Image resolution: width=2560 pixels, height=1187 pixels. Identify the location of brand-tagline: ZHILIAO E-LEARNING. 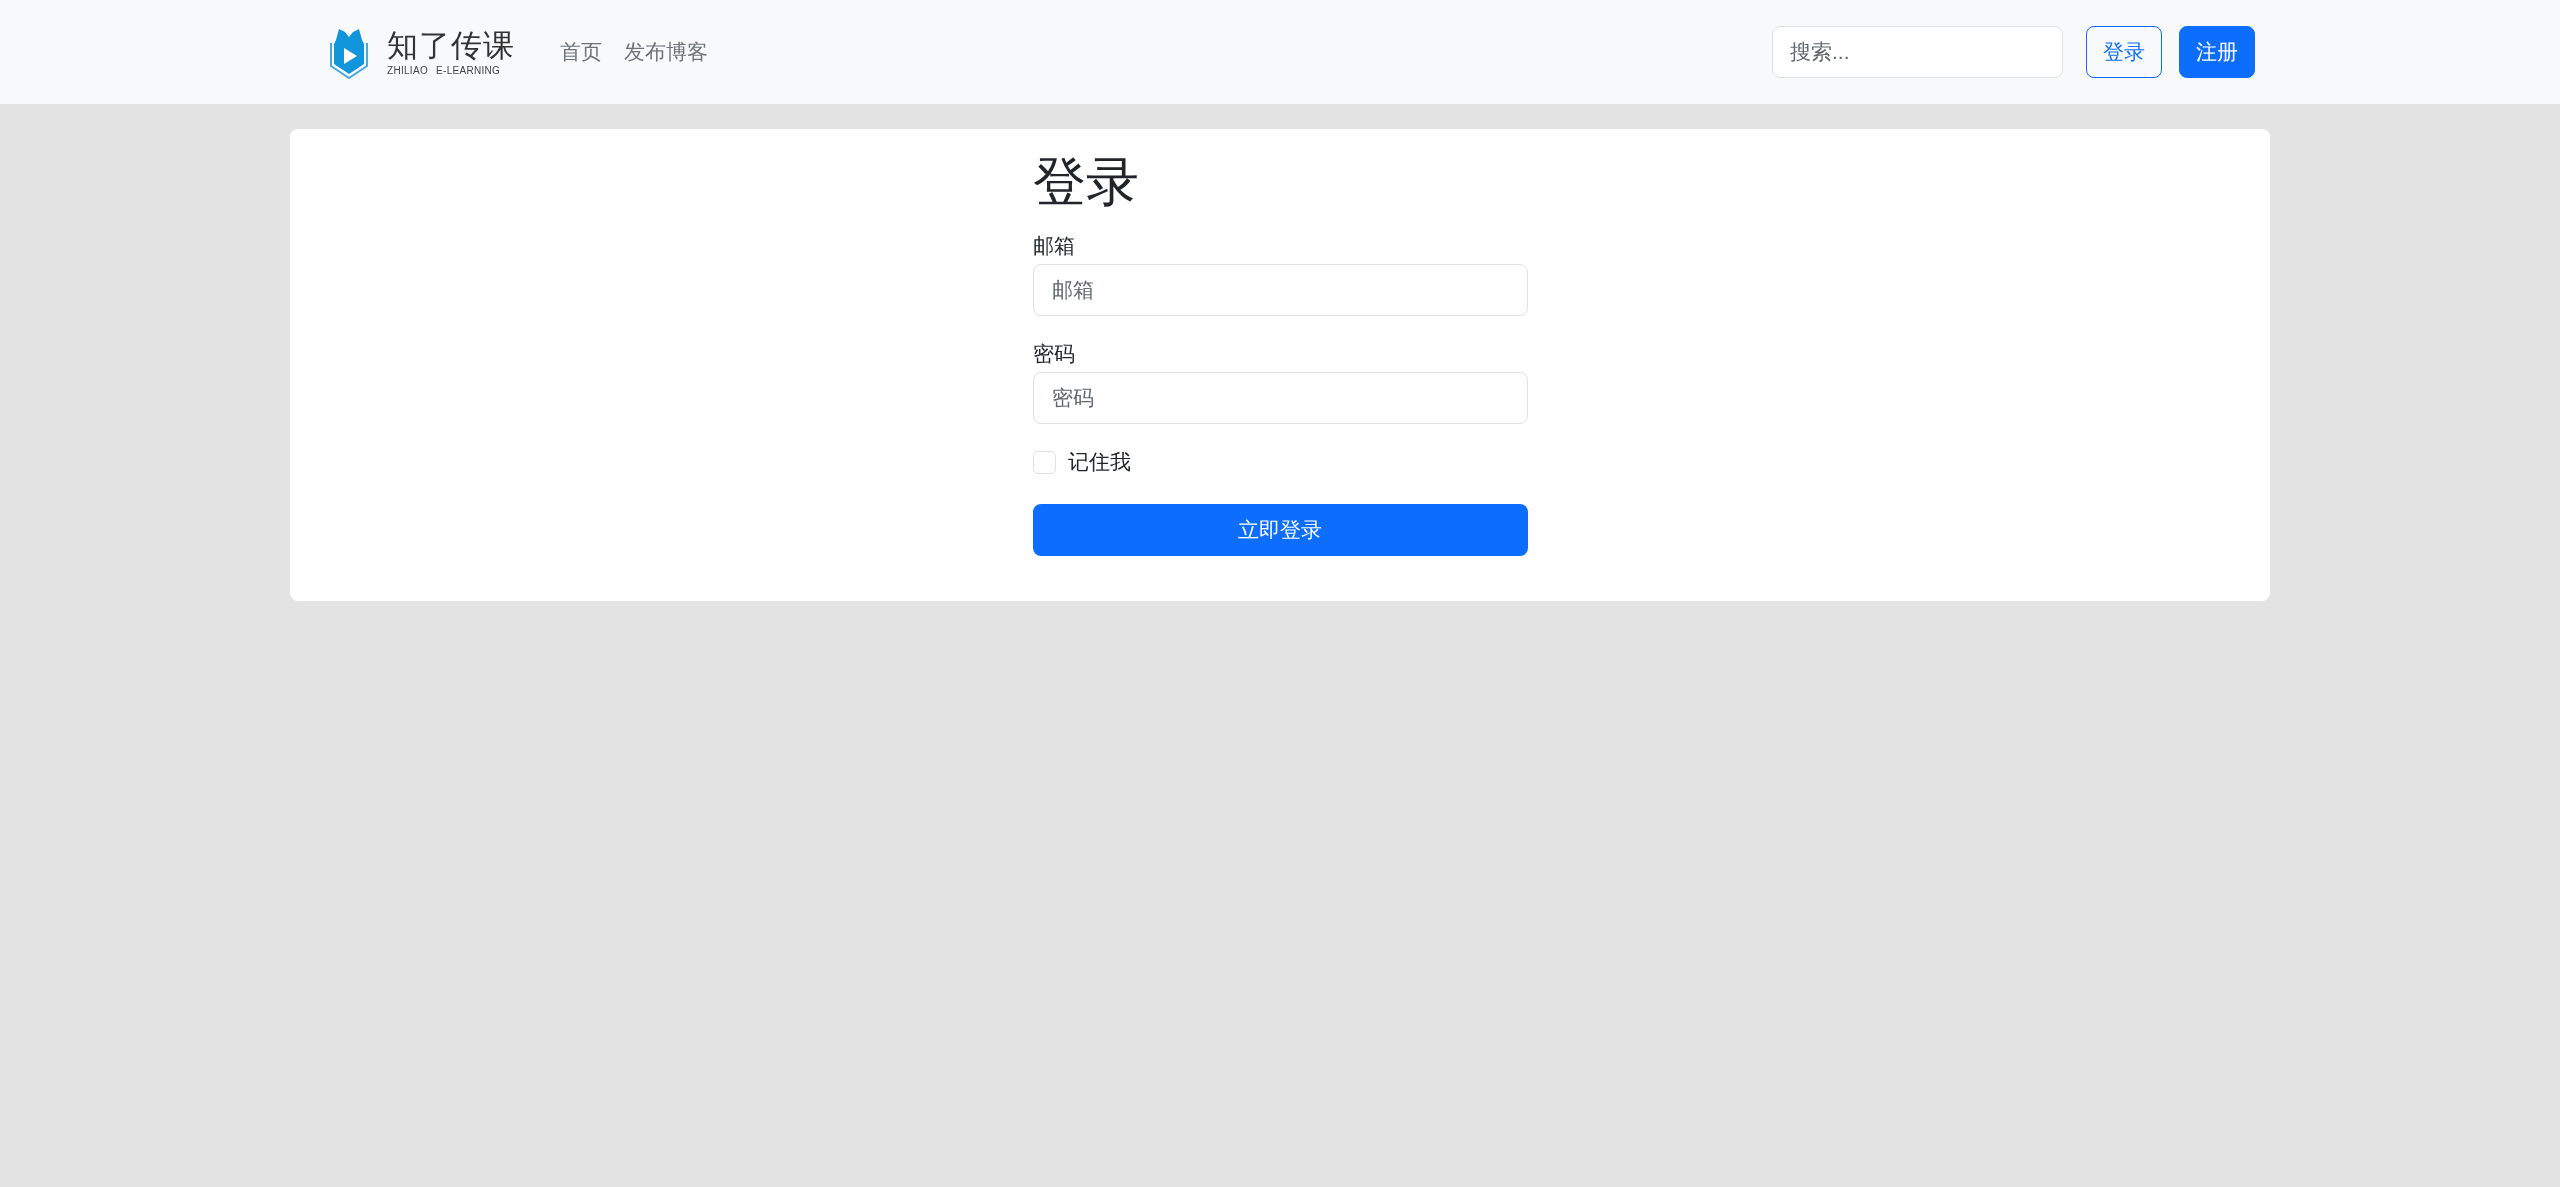
(444, 70).